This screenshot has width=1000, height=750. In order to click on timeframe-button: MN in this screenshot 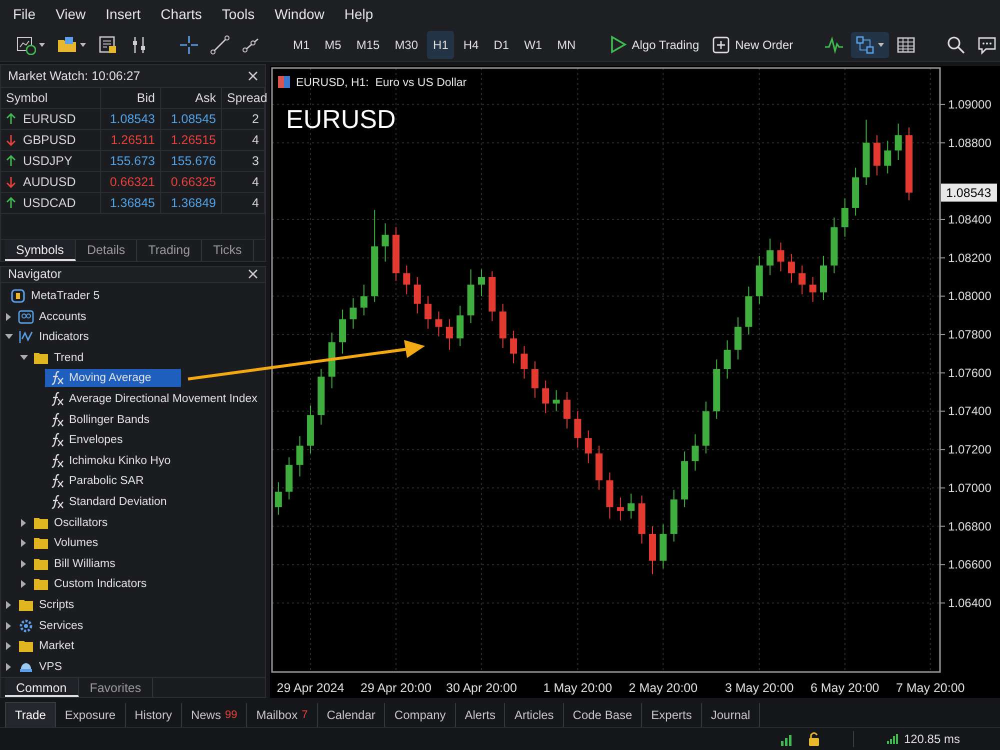, I will do `click(566, 44)`.